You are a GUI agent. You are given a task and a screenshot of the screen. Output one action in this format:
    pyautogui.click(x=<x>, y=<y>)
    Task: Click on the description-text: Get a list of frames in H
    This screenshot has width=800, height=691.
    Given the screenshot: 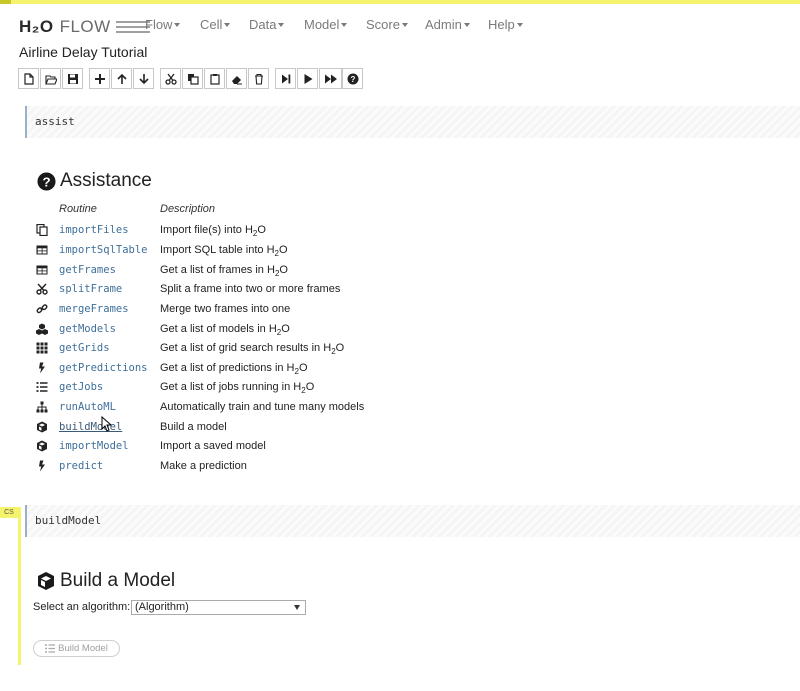 What is the action you would take?
    pyautogui.click(x=217, y=270)
    